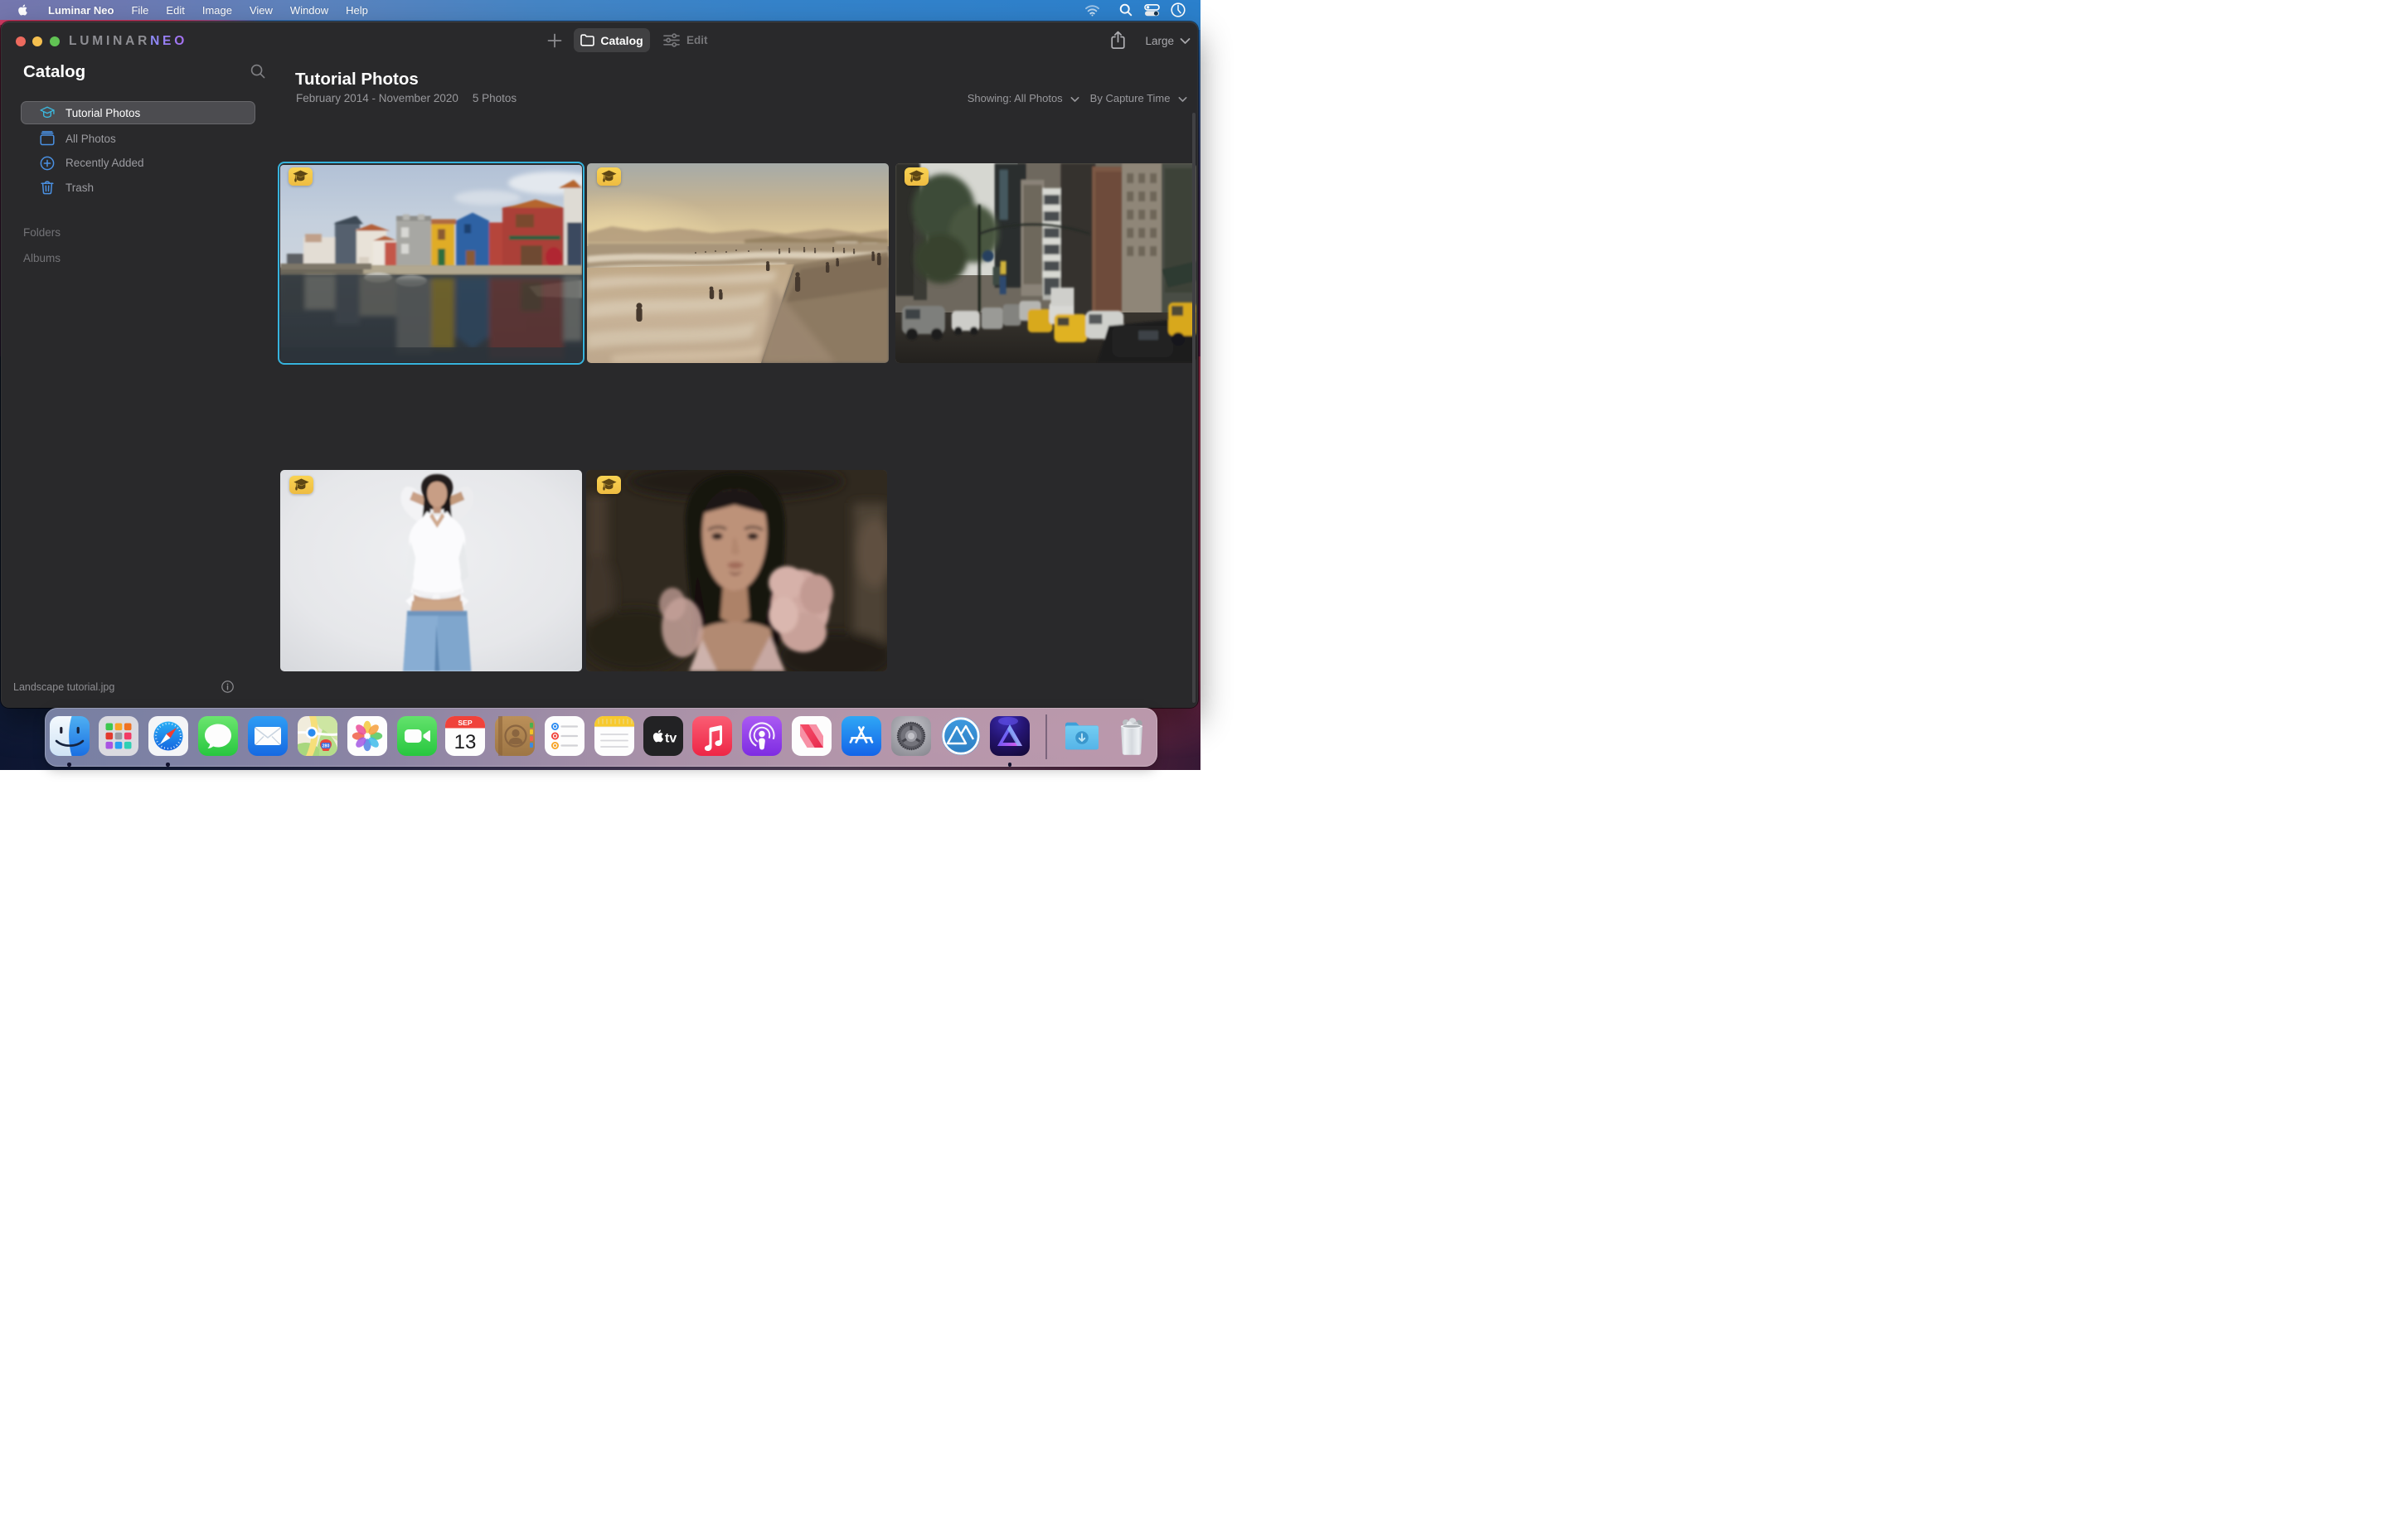 The image size is (2401, 1540). Describe the element at coordinates (465, 723) in the screenshot. I see `svg-text: SEP` at that location.